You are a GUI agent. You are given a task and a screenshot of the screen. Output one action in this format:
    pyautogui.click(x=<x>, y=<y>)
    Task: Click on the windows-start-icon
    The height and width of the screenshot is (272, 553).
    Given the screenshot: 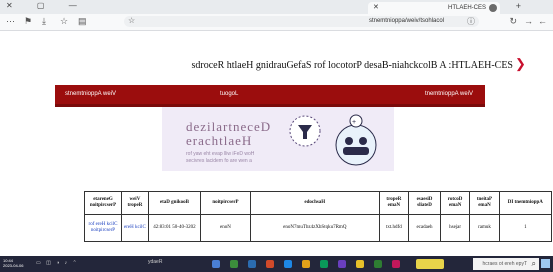 What is the action you would take?
    pyautogui.click(x=545, y=263)
    